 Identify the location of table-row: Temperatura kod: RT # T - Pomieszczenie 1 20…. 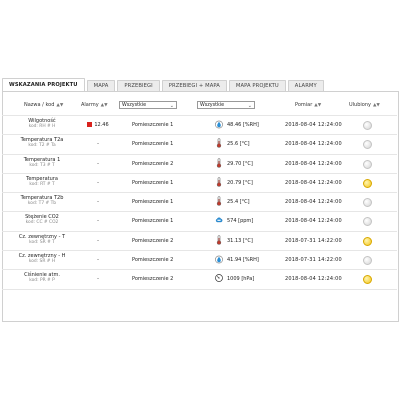
(199, 182).